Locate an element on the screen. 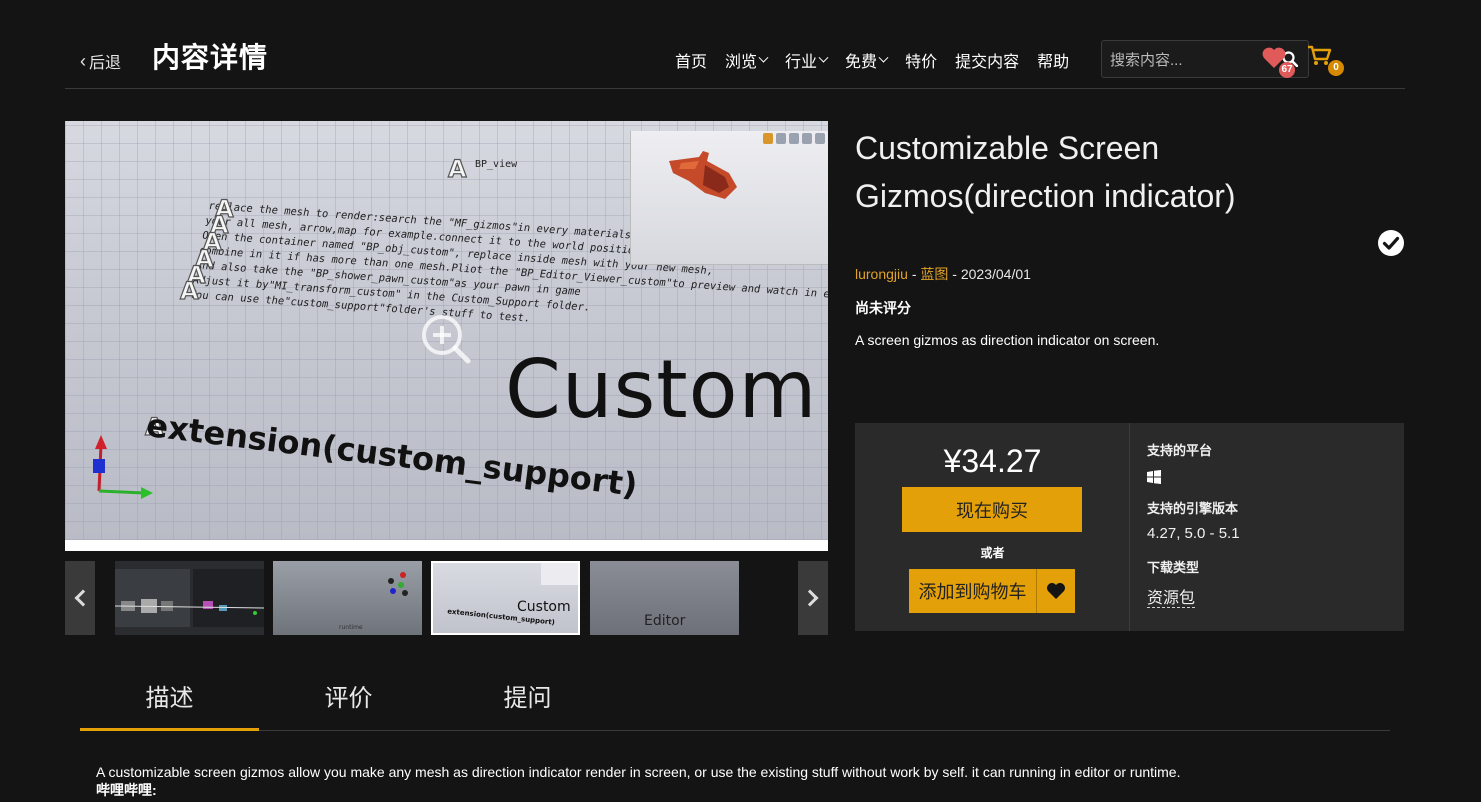 Image resolution: width=1481 pixels, height=802 pixels. nav-submit: 提交内容 is located at coordinates (987, 60).